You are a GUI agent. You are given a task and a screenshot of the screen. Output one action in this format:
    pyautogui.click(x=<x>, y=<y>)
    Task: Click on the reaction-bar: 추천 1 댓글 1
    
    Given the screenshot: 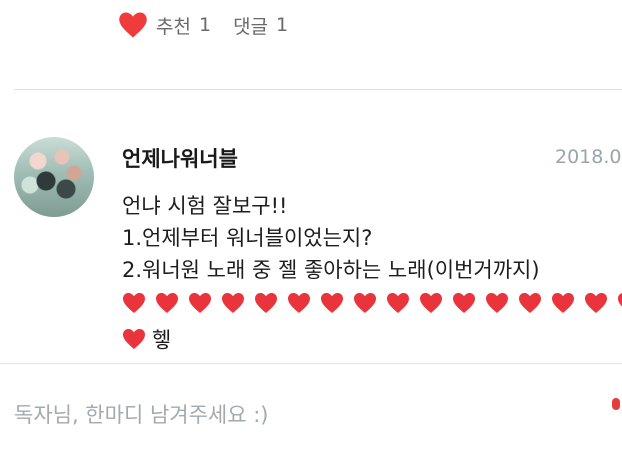 What is the action you would take?
    pyautogui.click(x=203, y=25)
    